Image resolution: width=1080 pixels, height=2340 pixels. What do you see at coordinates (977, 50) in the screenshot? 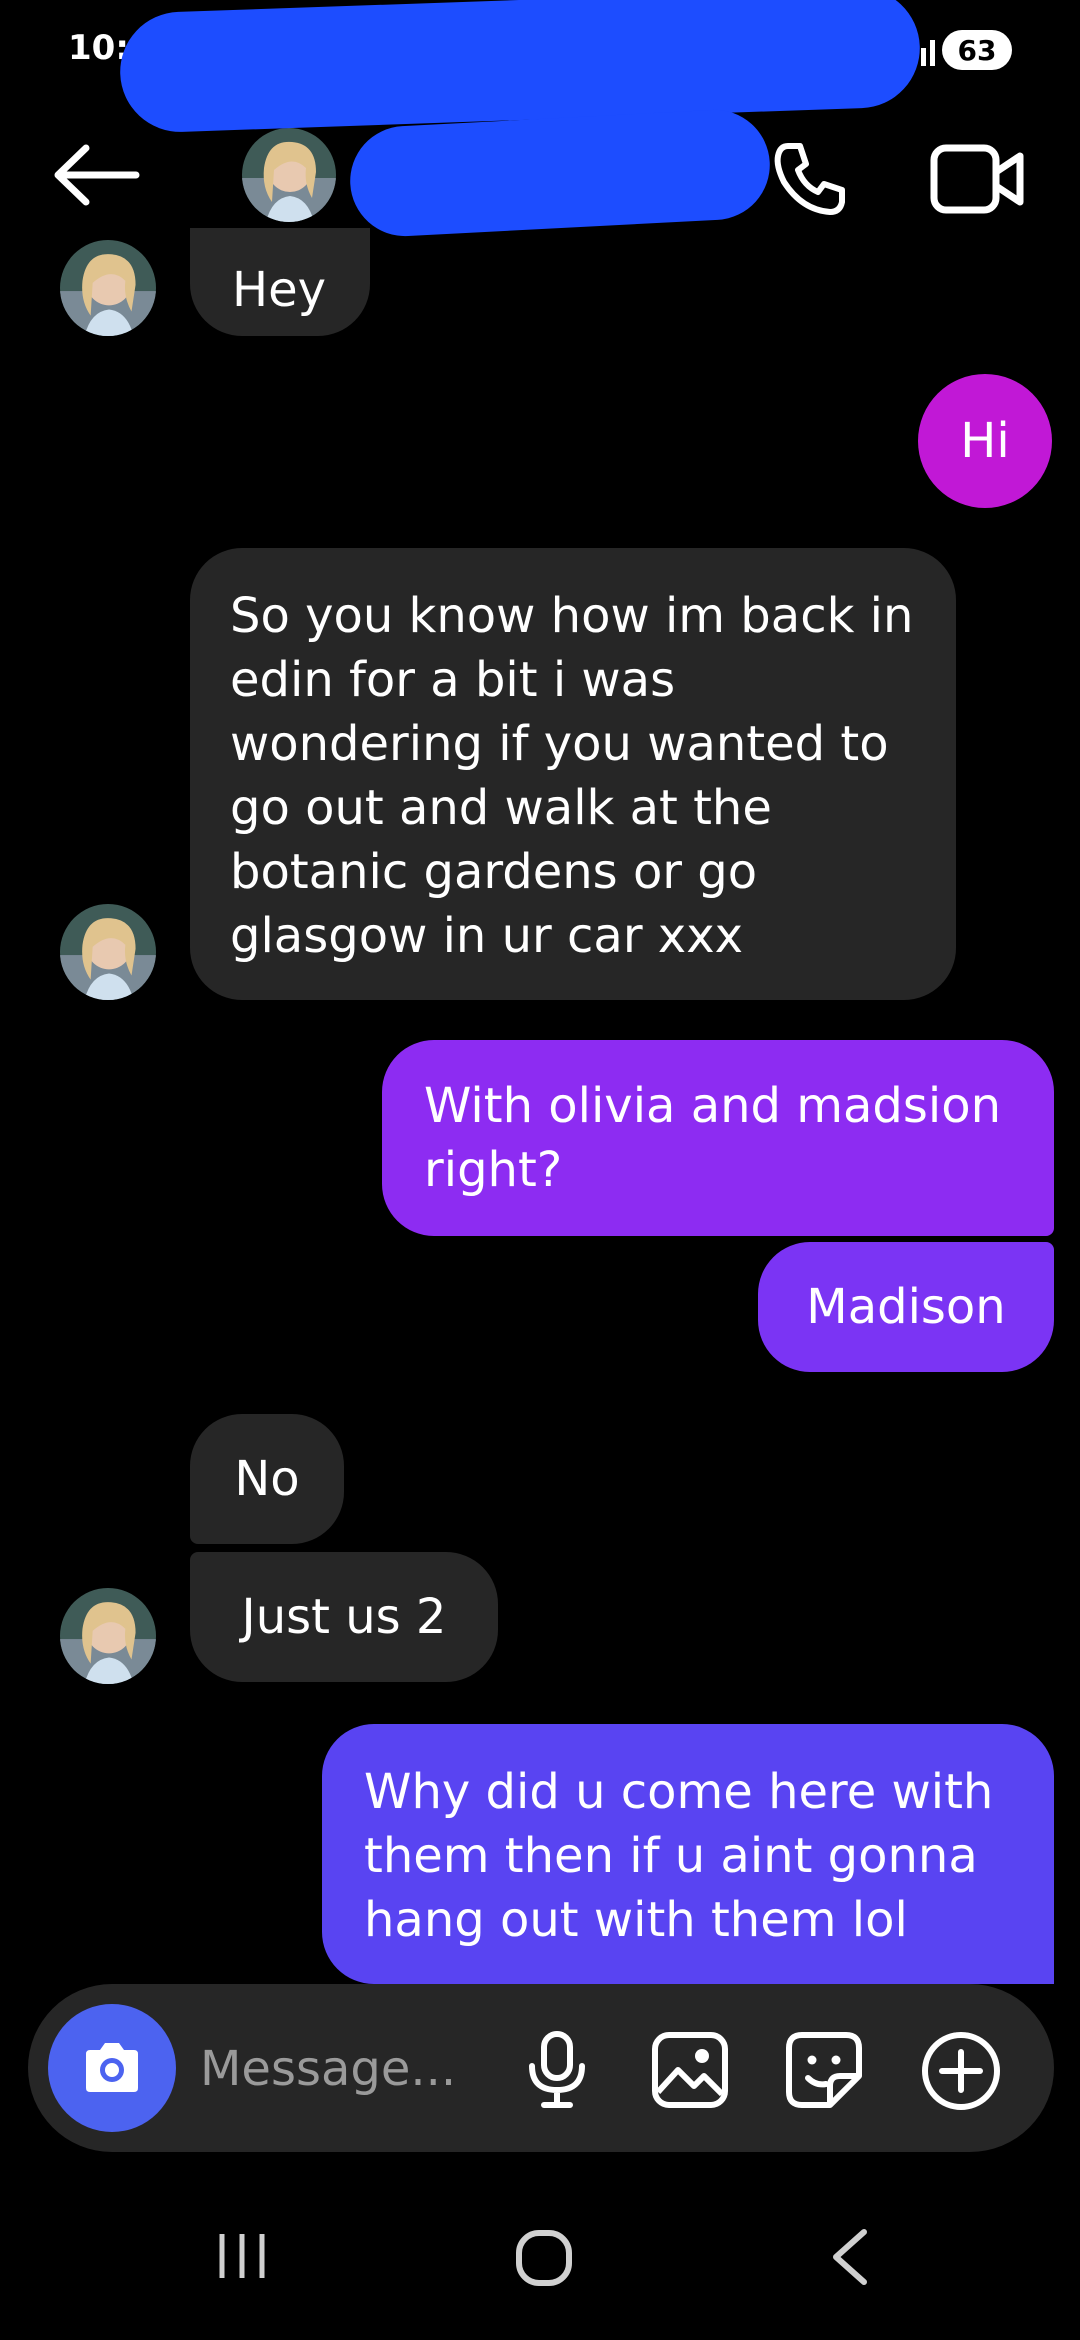
I see `battery-indicator: 63` at bounding box center [977, 50].